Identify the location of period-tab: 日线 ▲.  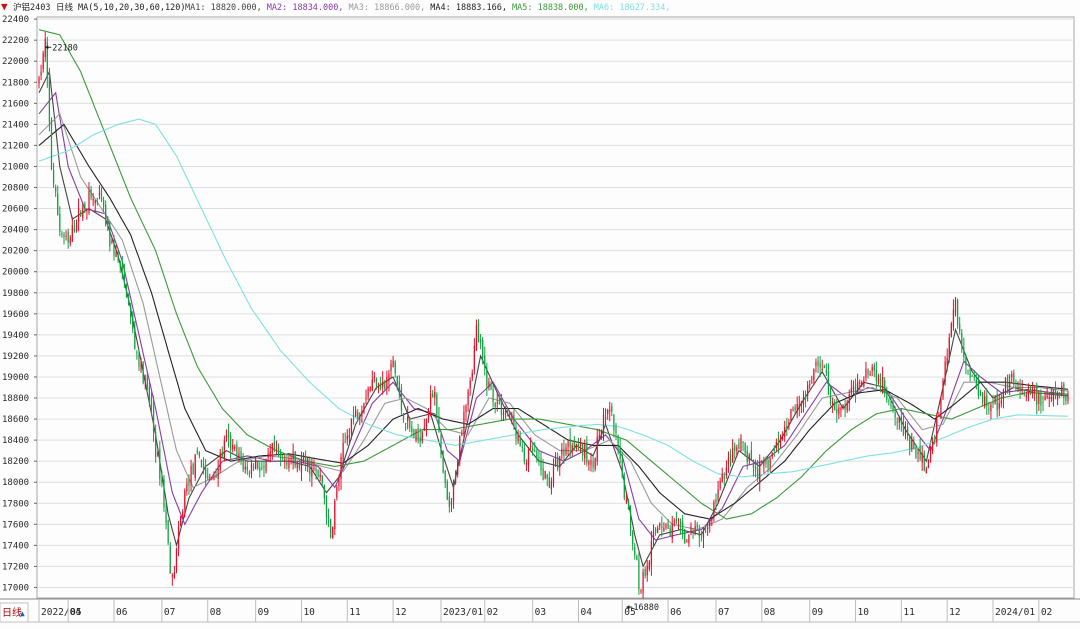
(14, 612).